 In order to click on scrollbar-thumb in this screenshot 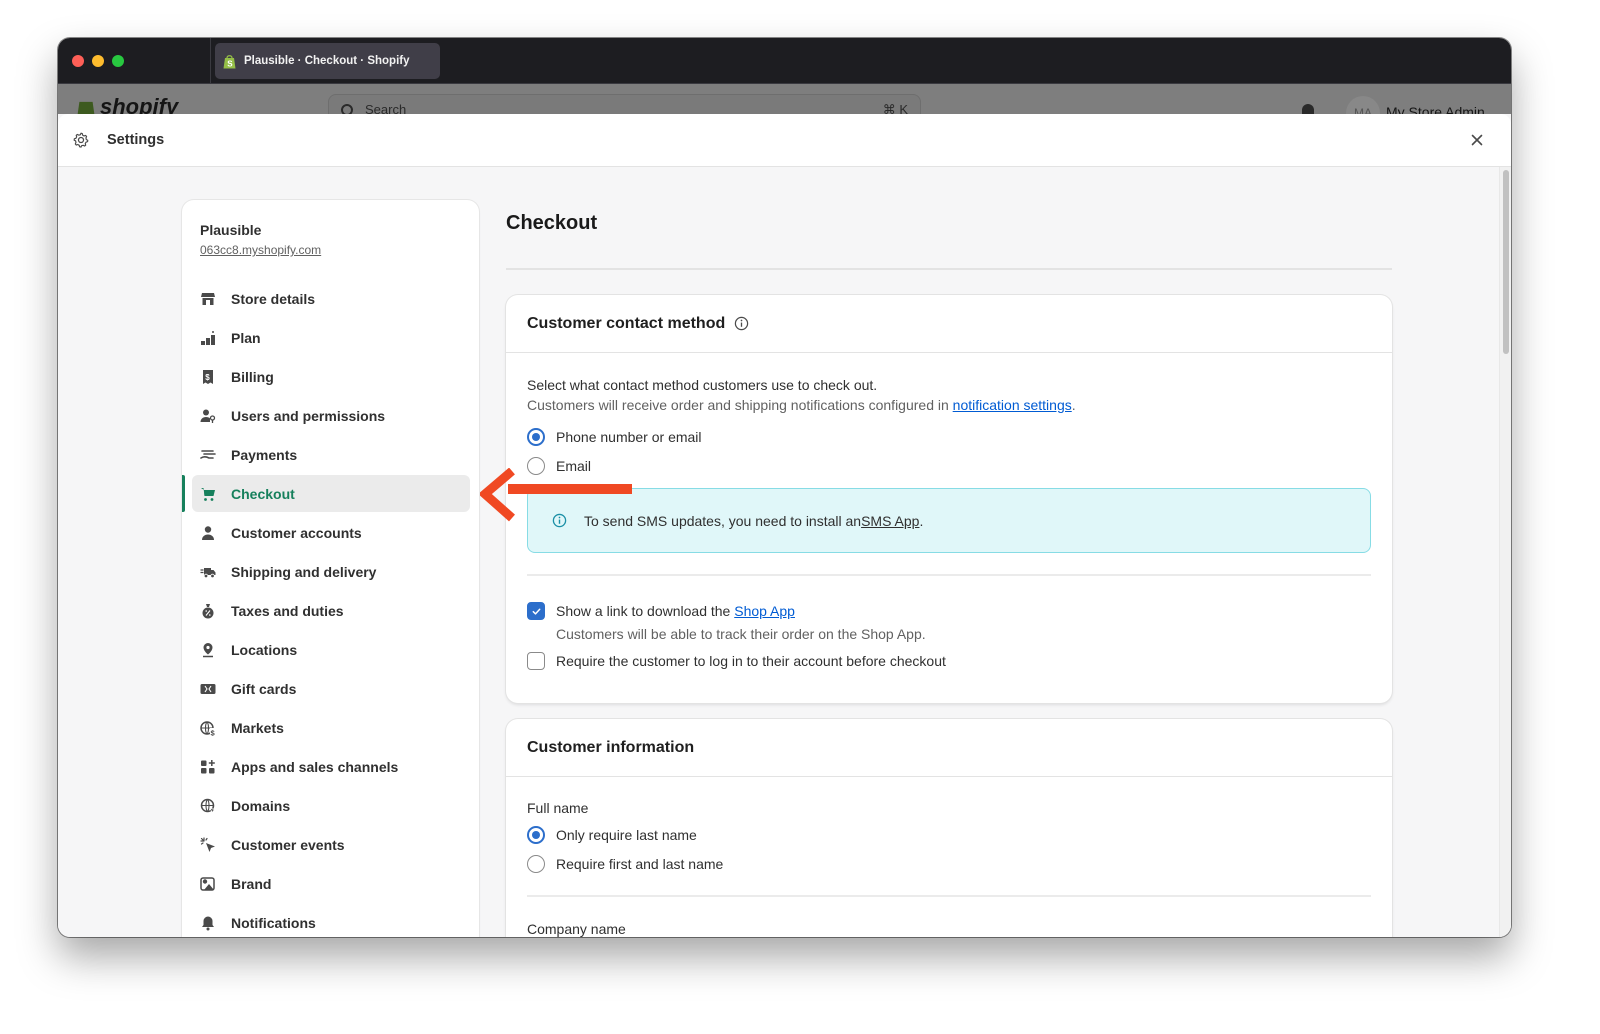, I will do `click(1506, 262)`.